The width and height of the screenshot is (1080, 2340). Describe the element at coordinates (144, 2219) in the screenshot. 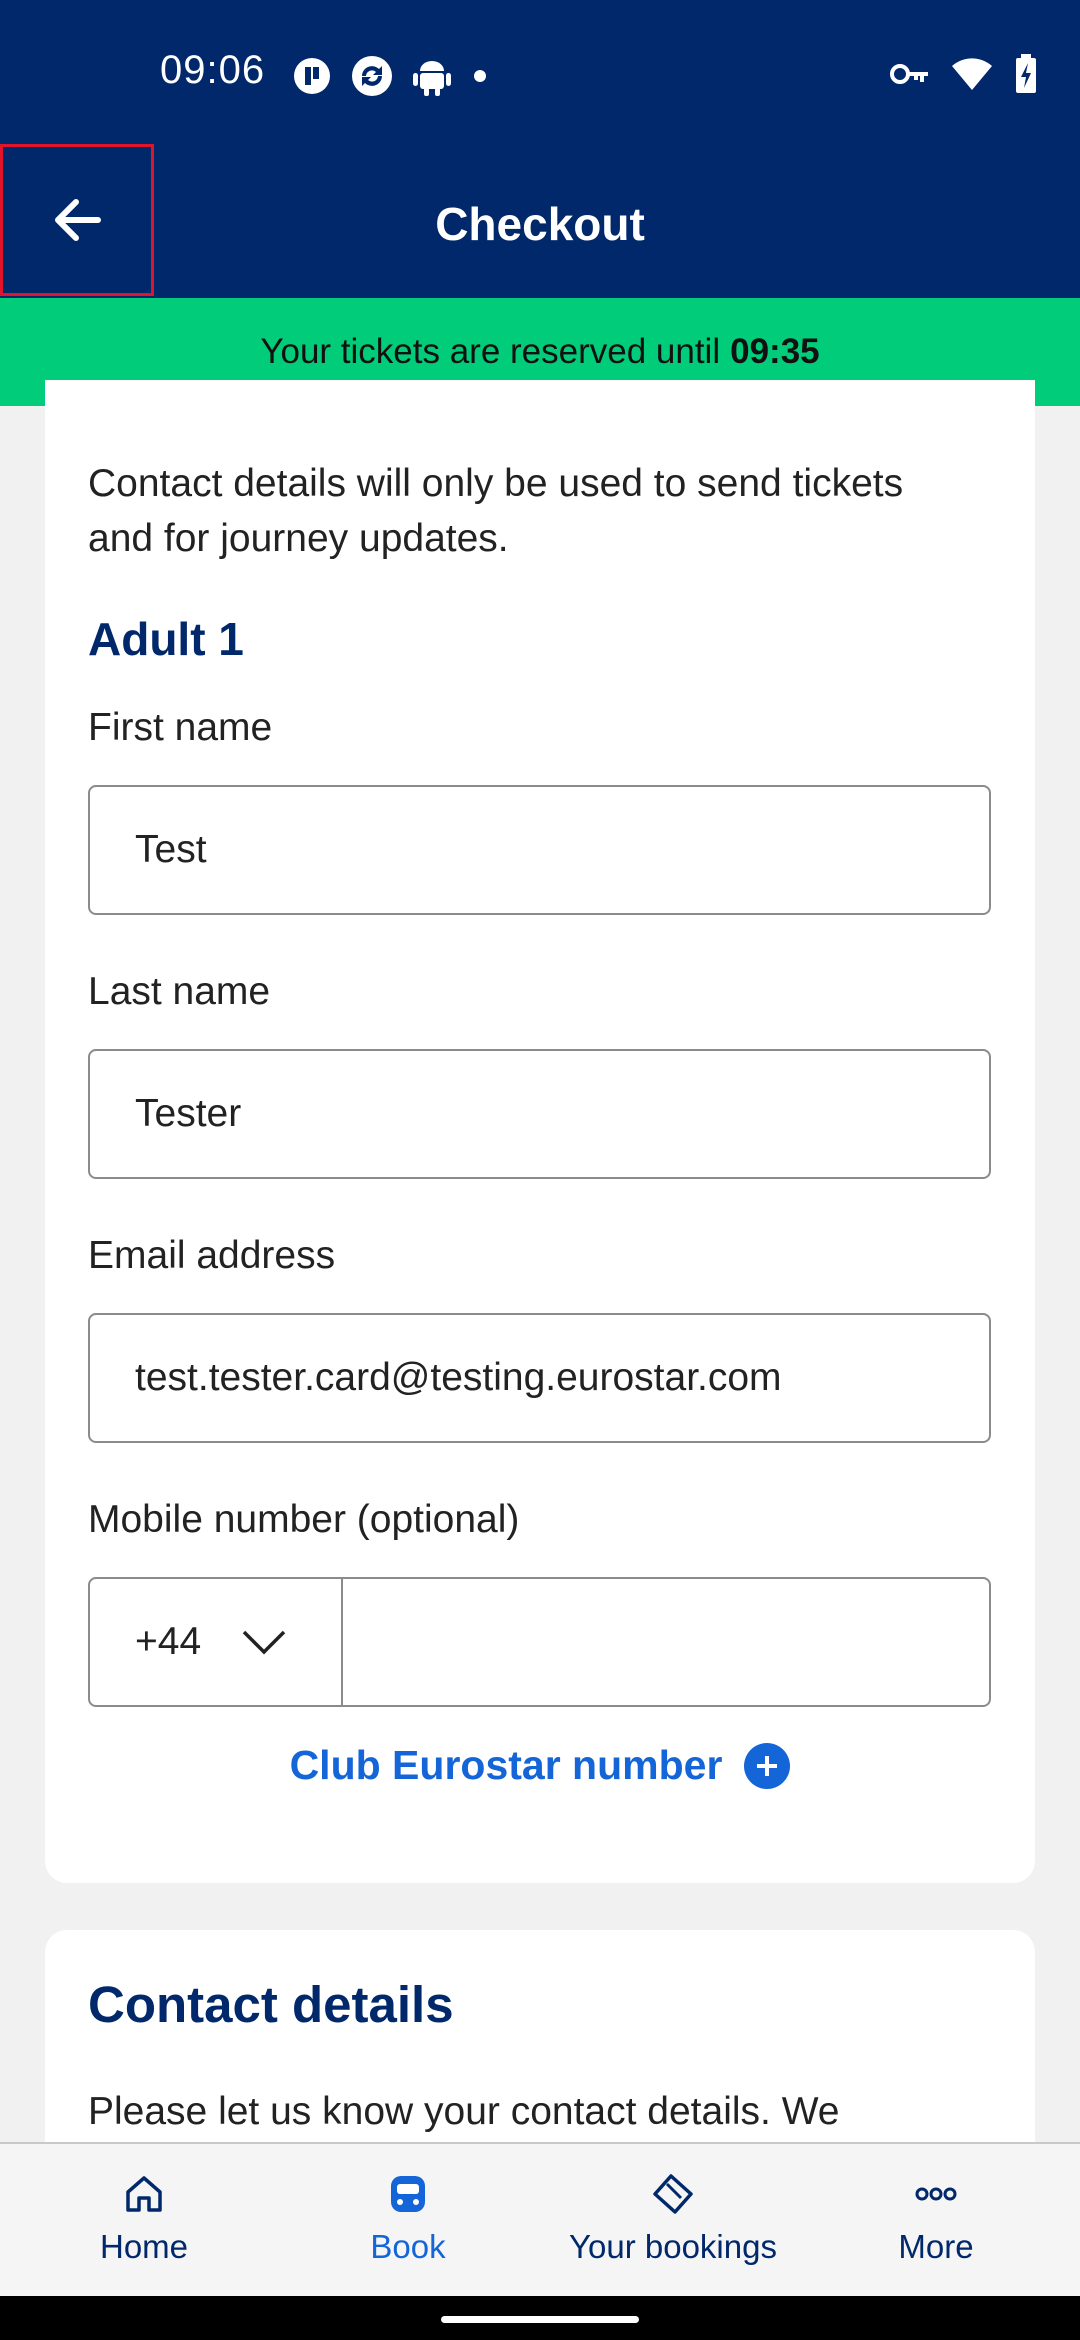

I see `nav-home: Home` at that location.